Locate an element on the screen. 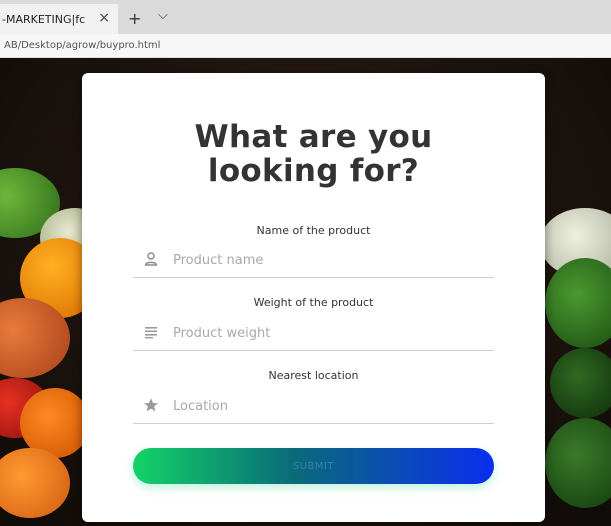  product-name-input is located at coordinates (328, 260).